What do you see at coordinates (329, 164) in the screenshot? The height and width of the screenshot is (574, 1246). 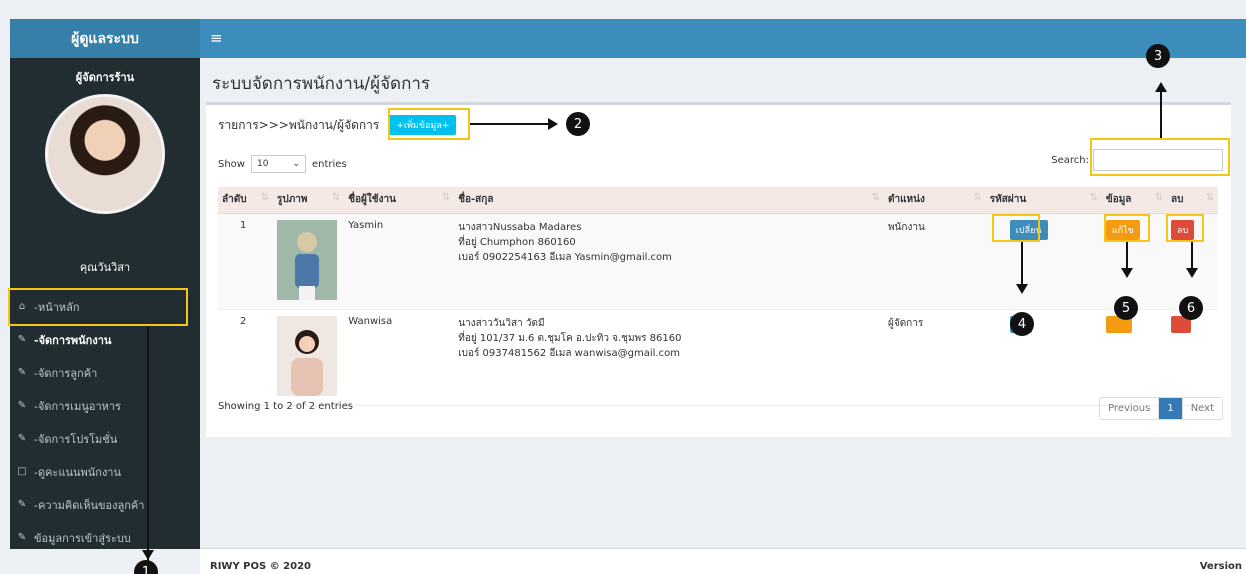 I see `entries-label: entries` at bounding box center [329, 164].